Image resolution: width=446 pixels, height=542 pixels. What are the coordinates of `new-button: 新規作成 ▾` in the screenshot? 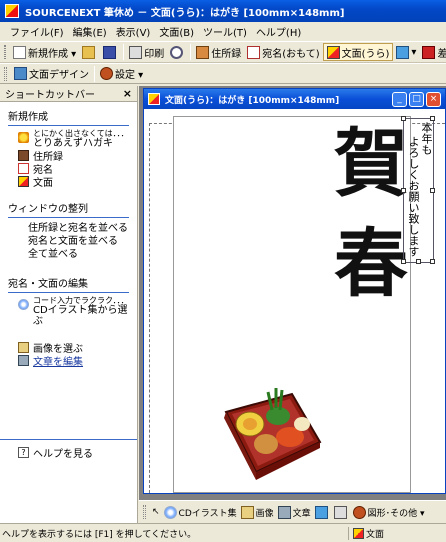 It's located at (44, 52).